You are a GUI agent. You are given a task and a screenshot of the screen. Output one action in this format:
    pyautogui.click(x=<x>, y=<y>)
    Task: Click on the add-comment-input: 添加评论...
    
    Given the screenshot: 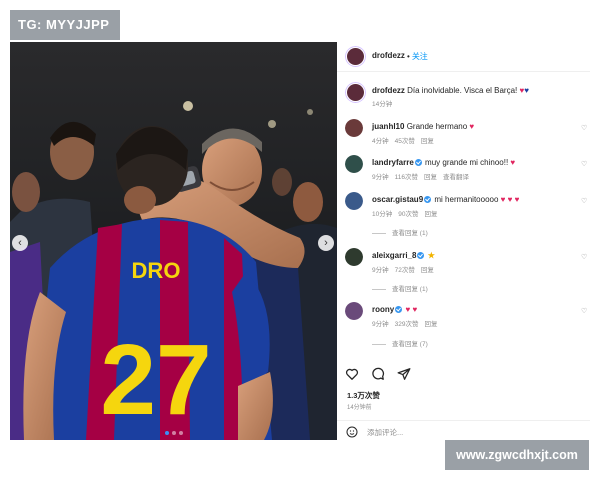 What is the action you would take?
    pyautogui.click(x=385, y=432)
    